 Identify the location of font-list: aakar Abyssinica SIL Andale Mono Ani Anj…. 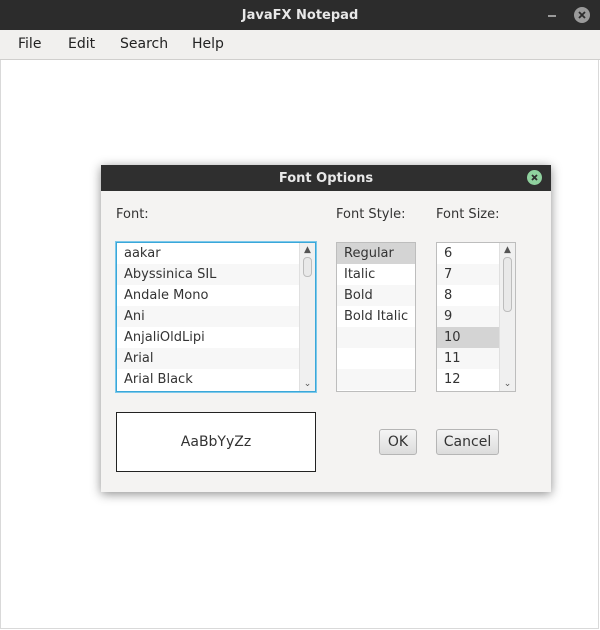
(216, 317).